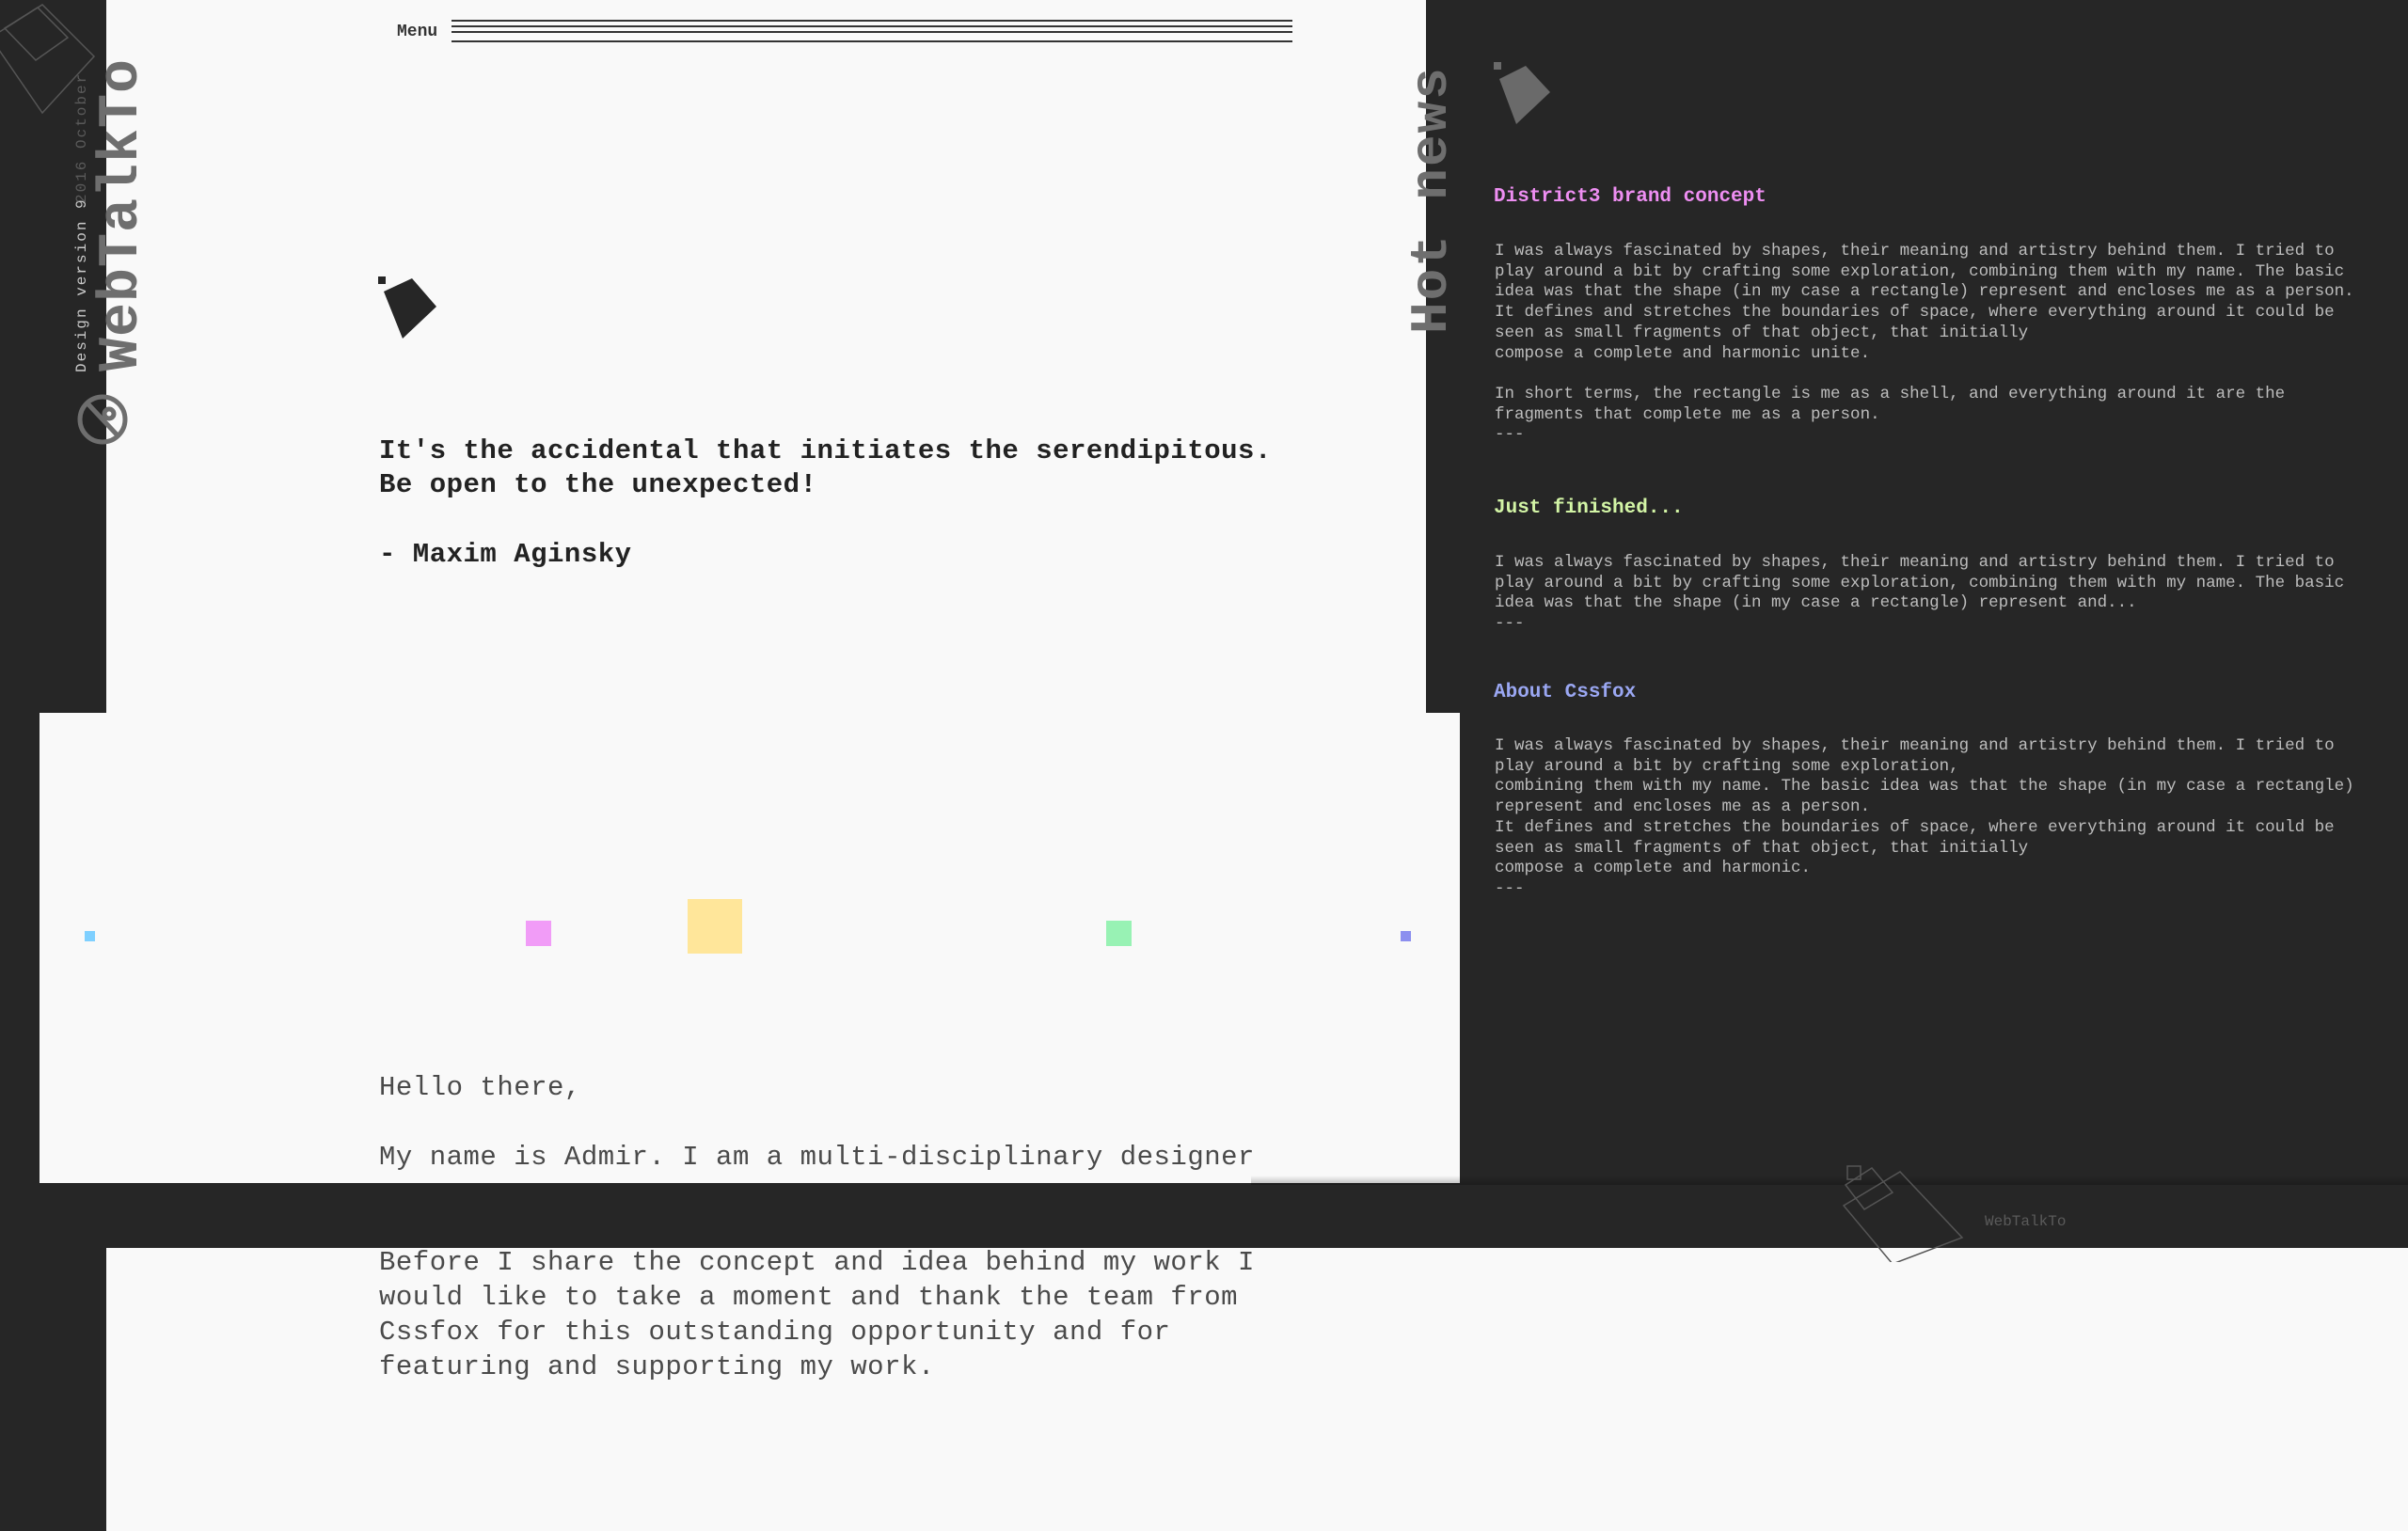 The width and height of the screenshot is (2408, 1531). What do you see at coordinates (480, 1087) in the screenshot?
I see `greeting-text: Hello there,` at bounding box center [480, 1087].